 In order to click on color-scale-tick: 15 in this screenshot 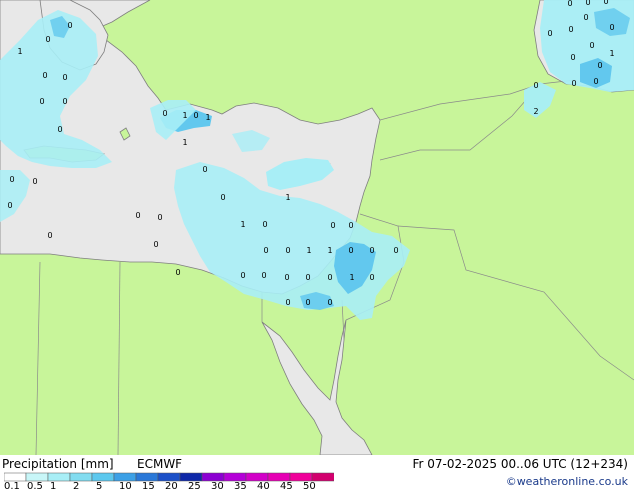, I will do `click(148, 486)`.